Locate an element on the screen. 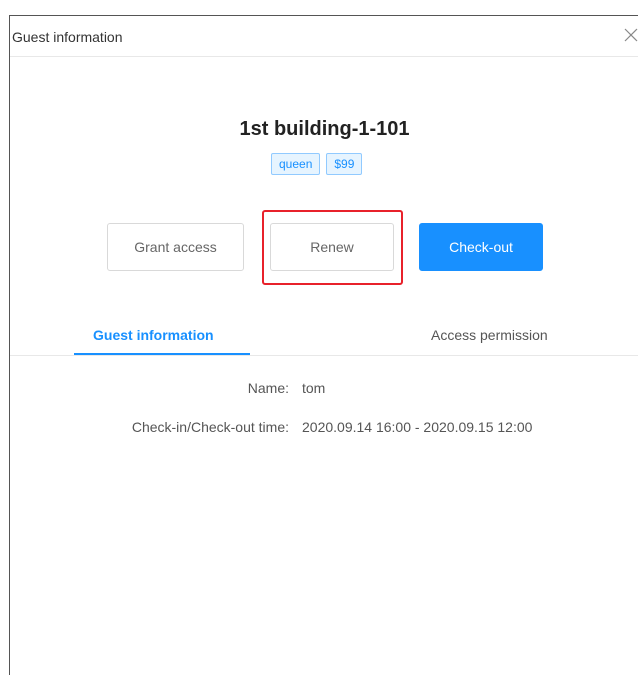 The height and width of the screenshot is (675, 638). close-icon is located at coordinates (631, 35).